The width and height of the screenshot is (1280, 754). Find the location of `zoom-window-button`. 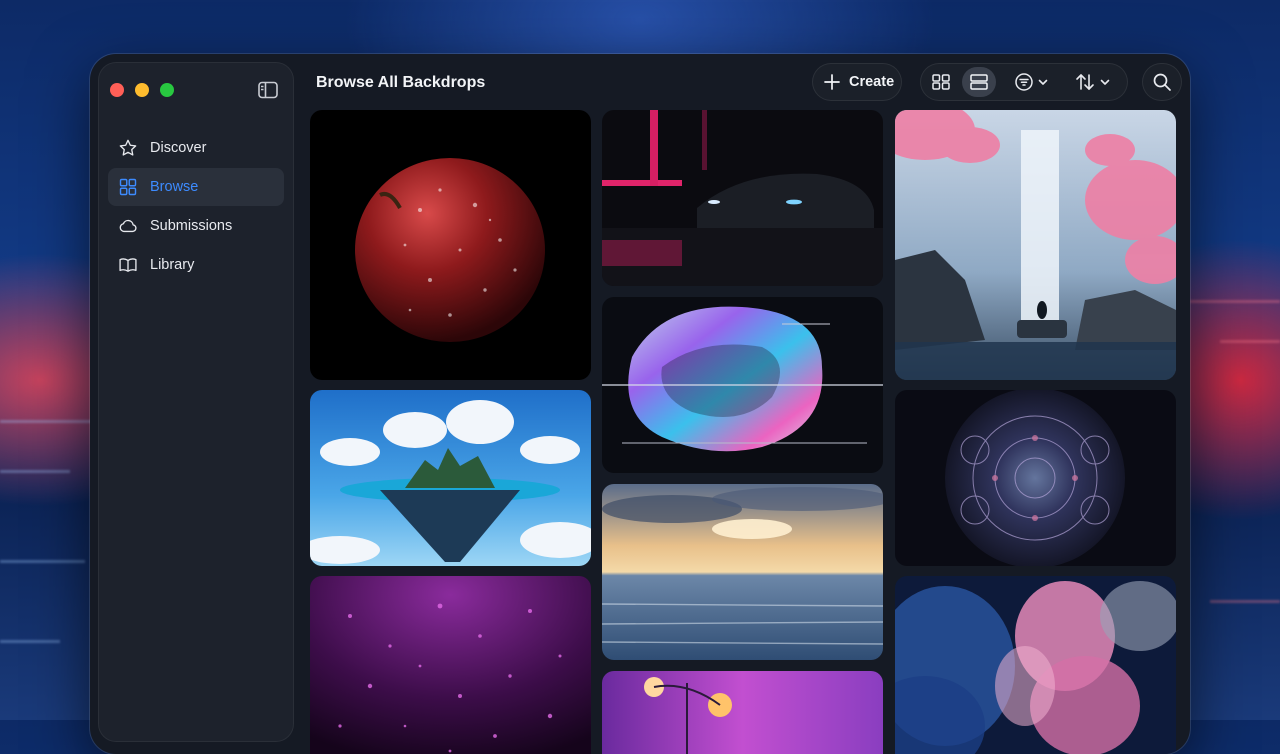

zoom-window-button is located at coordinates (167, 90).